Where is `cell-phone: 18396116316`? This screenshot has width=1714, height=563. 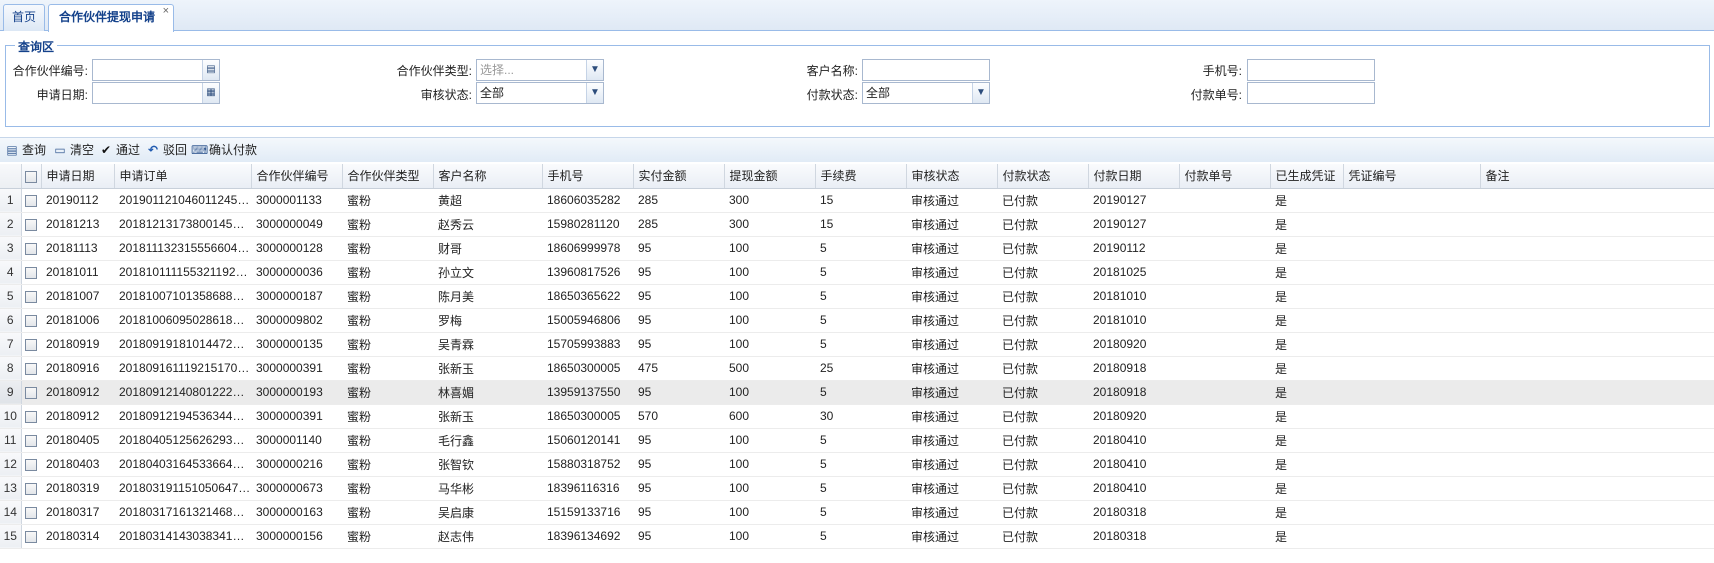 cell-phone: 18396116316 is located at coordinates (587, 488).